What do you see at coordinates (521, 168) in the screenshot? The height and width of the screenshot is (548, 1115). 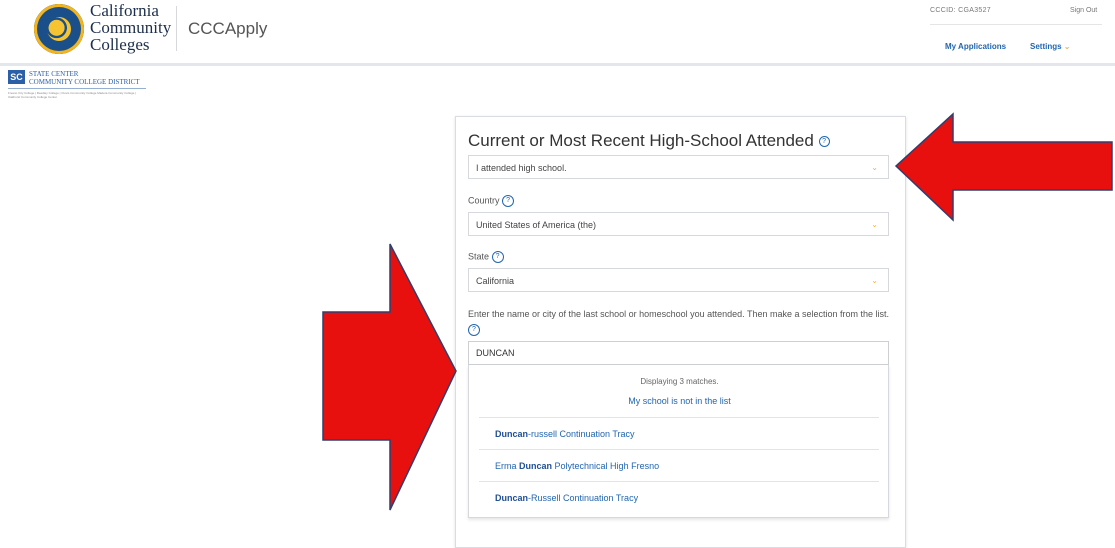 I see `attendance-select-value: I attended high school.` at bounding box center [521, 168].